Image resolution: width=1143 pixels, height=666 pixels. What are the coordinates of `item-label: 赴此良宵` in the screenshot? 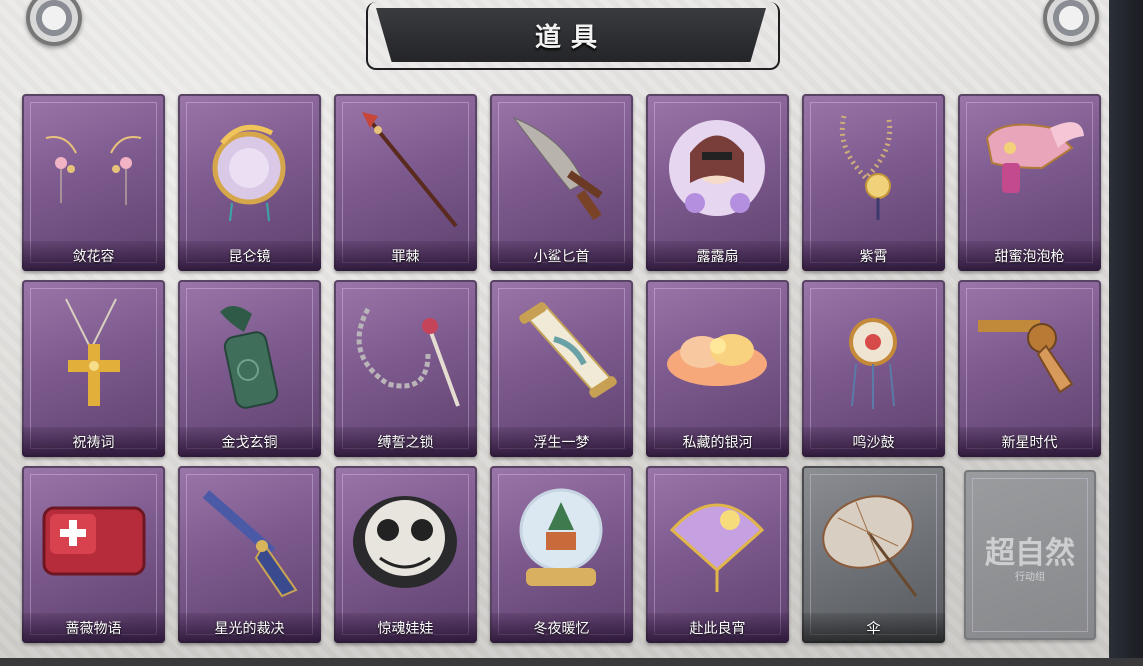 It's located at (717, 628).